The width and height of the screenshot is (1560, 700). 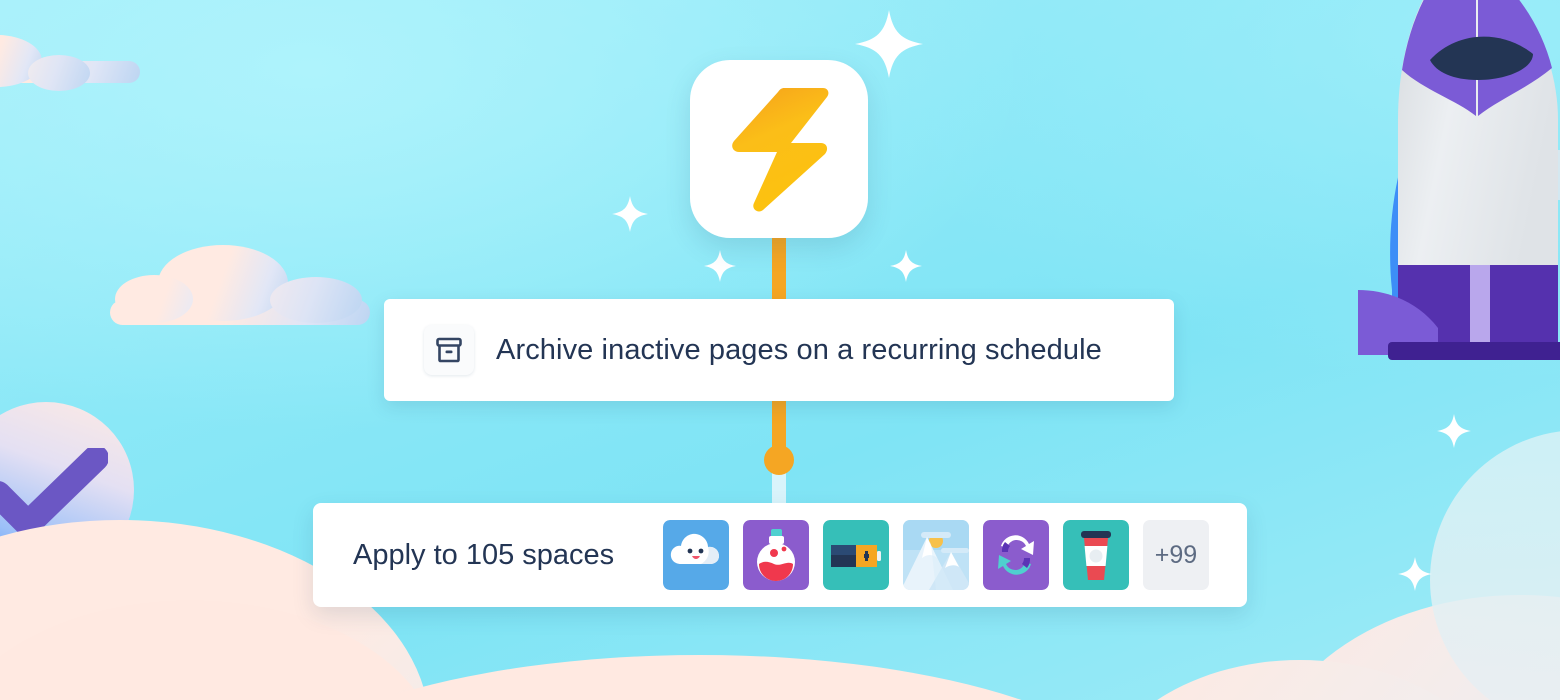 What do you see at coordinates (484, 554) in the screenshot?
I see `scope-label: Apply to 105 spaces` at bounding box center [484, 554].